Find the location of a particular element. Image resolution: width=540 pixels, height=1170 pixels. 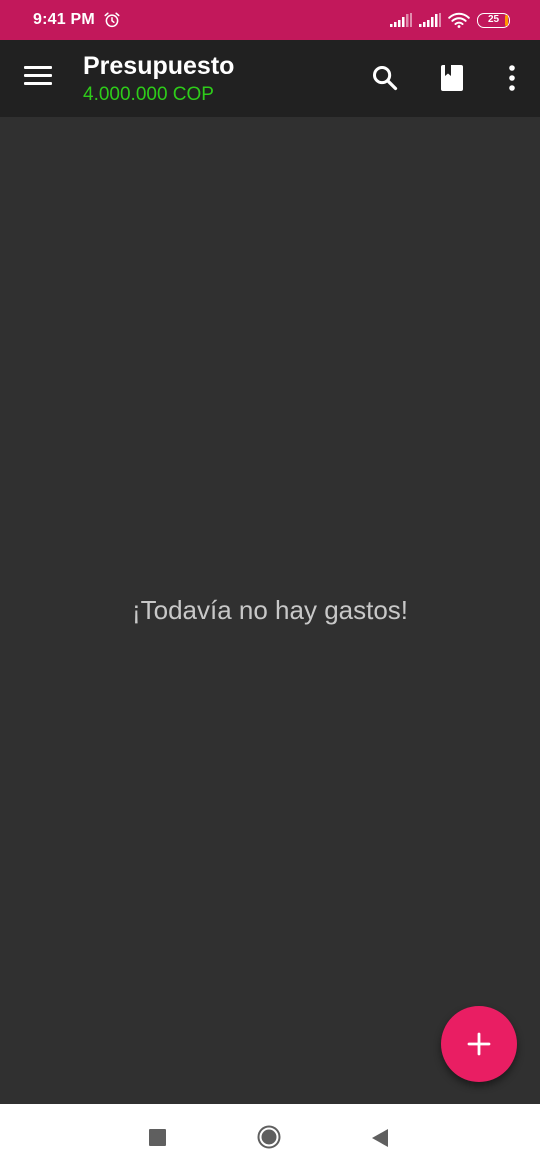

system-nav-bar is located at coordinates (270, 1137).